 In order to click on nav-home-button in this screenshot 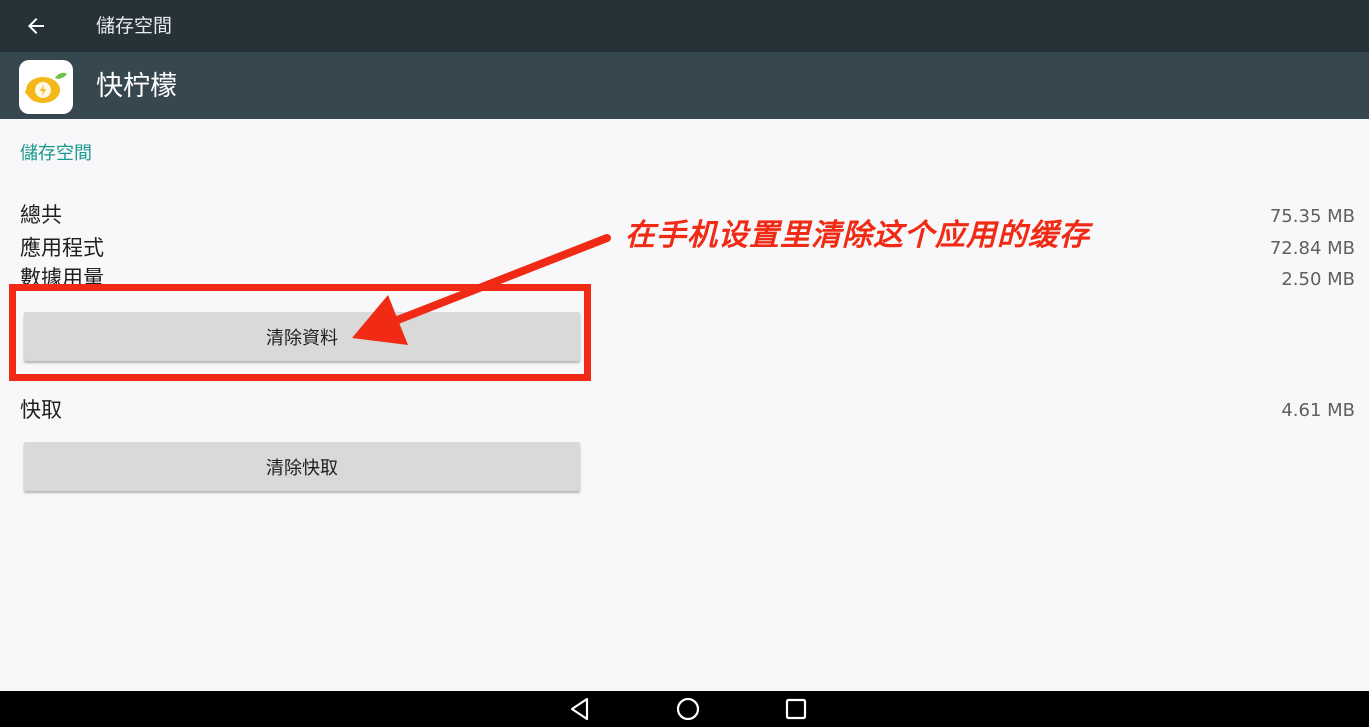, I will do `click(688, 709)`.